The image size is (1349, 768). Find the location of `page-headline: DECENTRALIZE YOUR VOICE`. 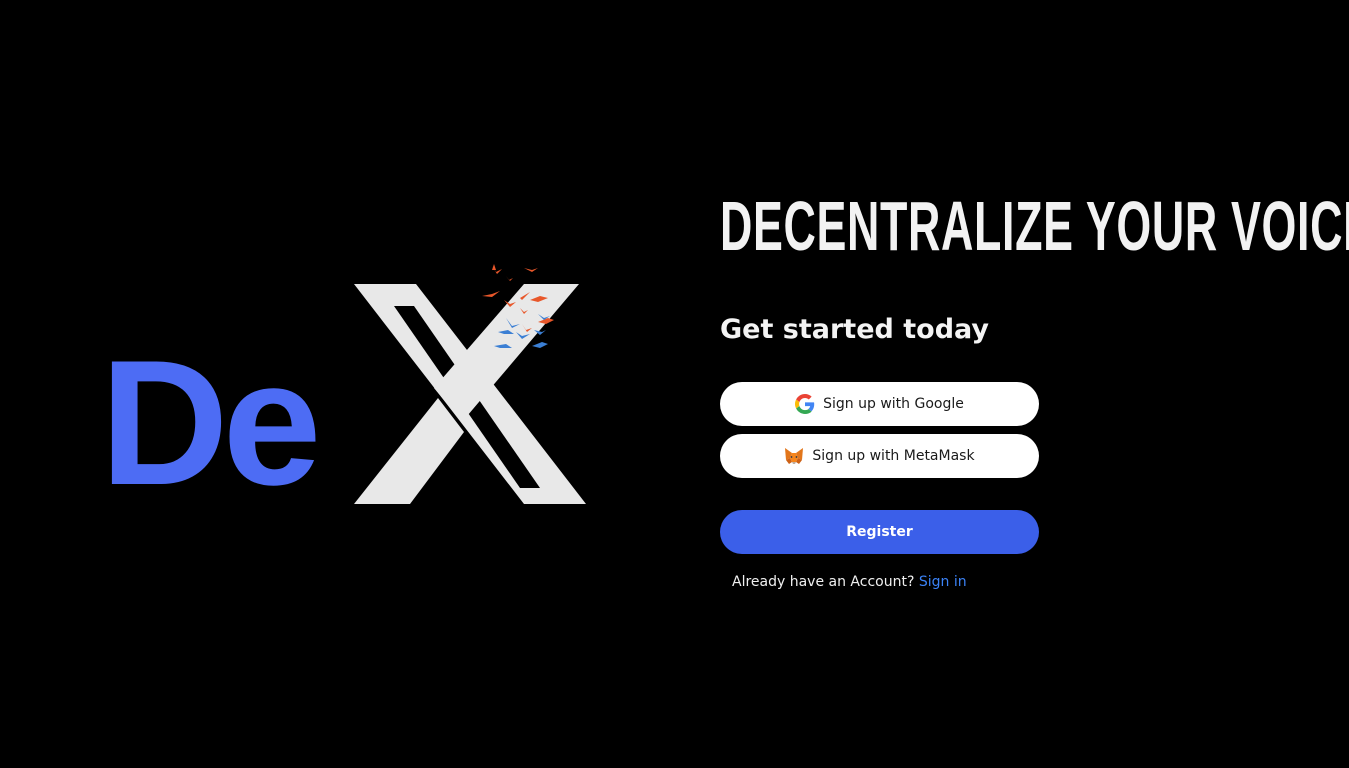

page-headline: DECENTRALIZE YOUR VOICE is located at coordinates (1034, 226).